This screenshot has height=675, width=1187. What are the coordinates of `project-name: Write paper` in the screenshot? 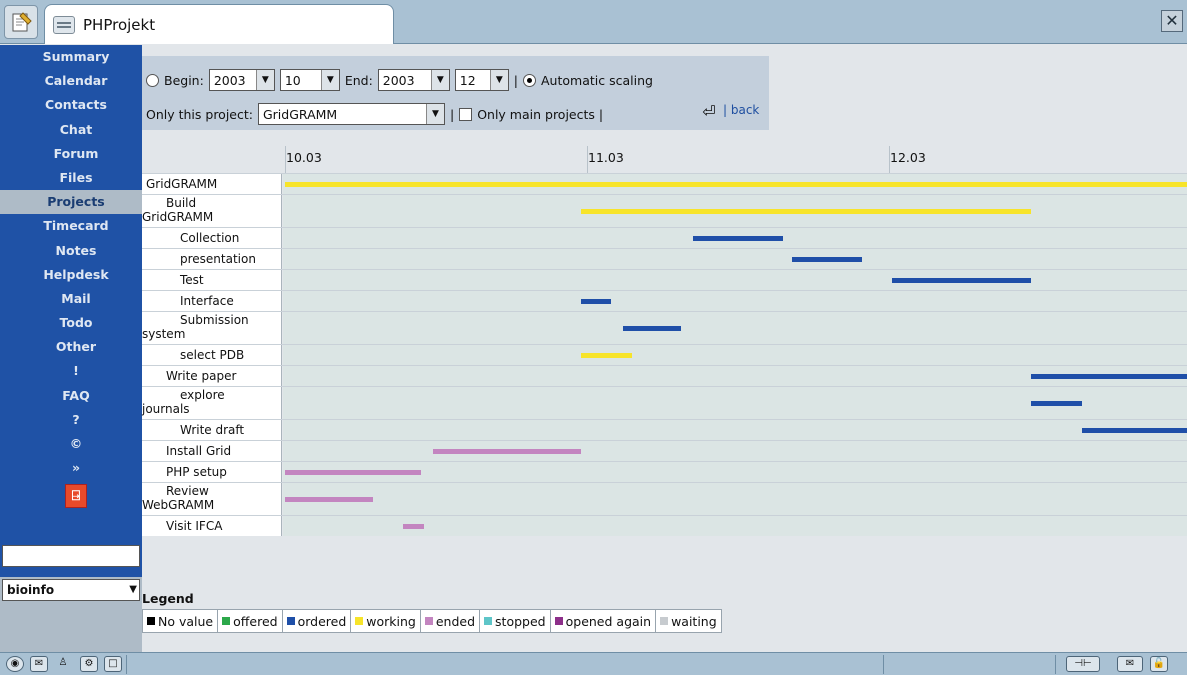 It's located at (201, 376).